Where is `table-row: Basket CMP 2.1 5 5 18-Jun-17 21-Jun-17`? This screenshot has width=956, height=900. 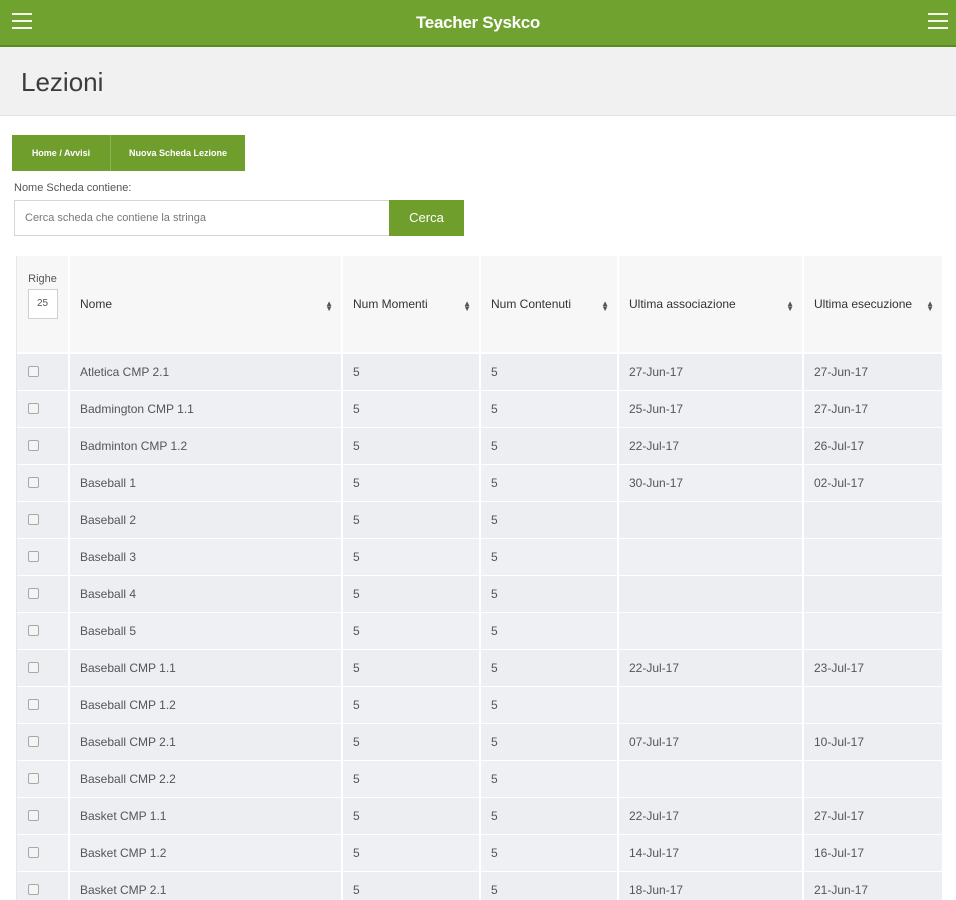 table-row: Basket CMP 2.1 5 5 18-Jun-17 21-Jun-17 is located at coordinates (479, 885).